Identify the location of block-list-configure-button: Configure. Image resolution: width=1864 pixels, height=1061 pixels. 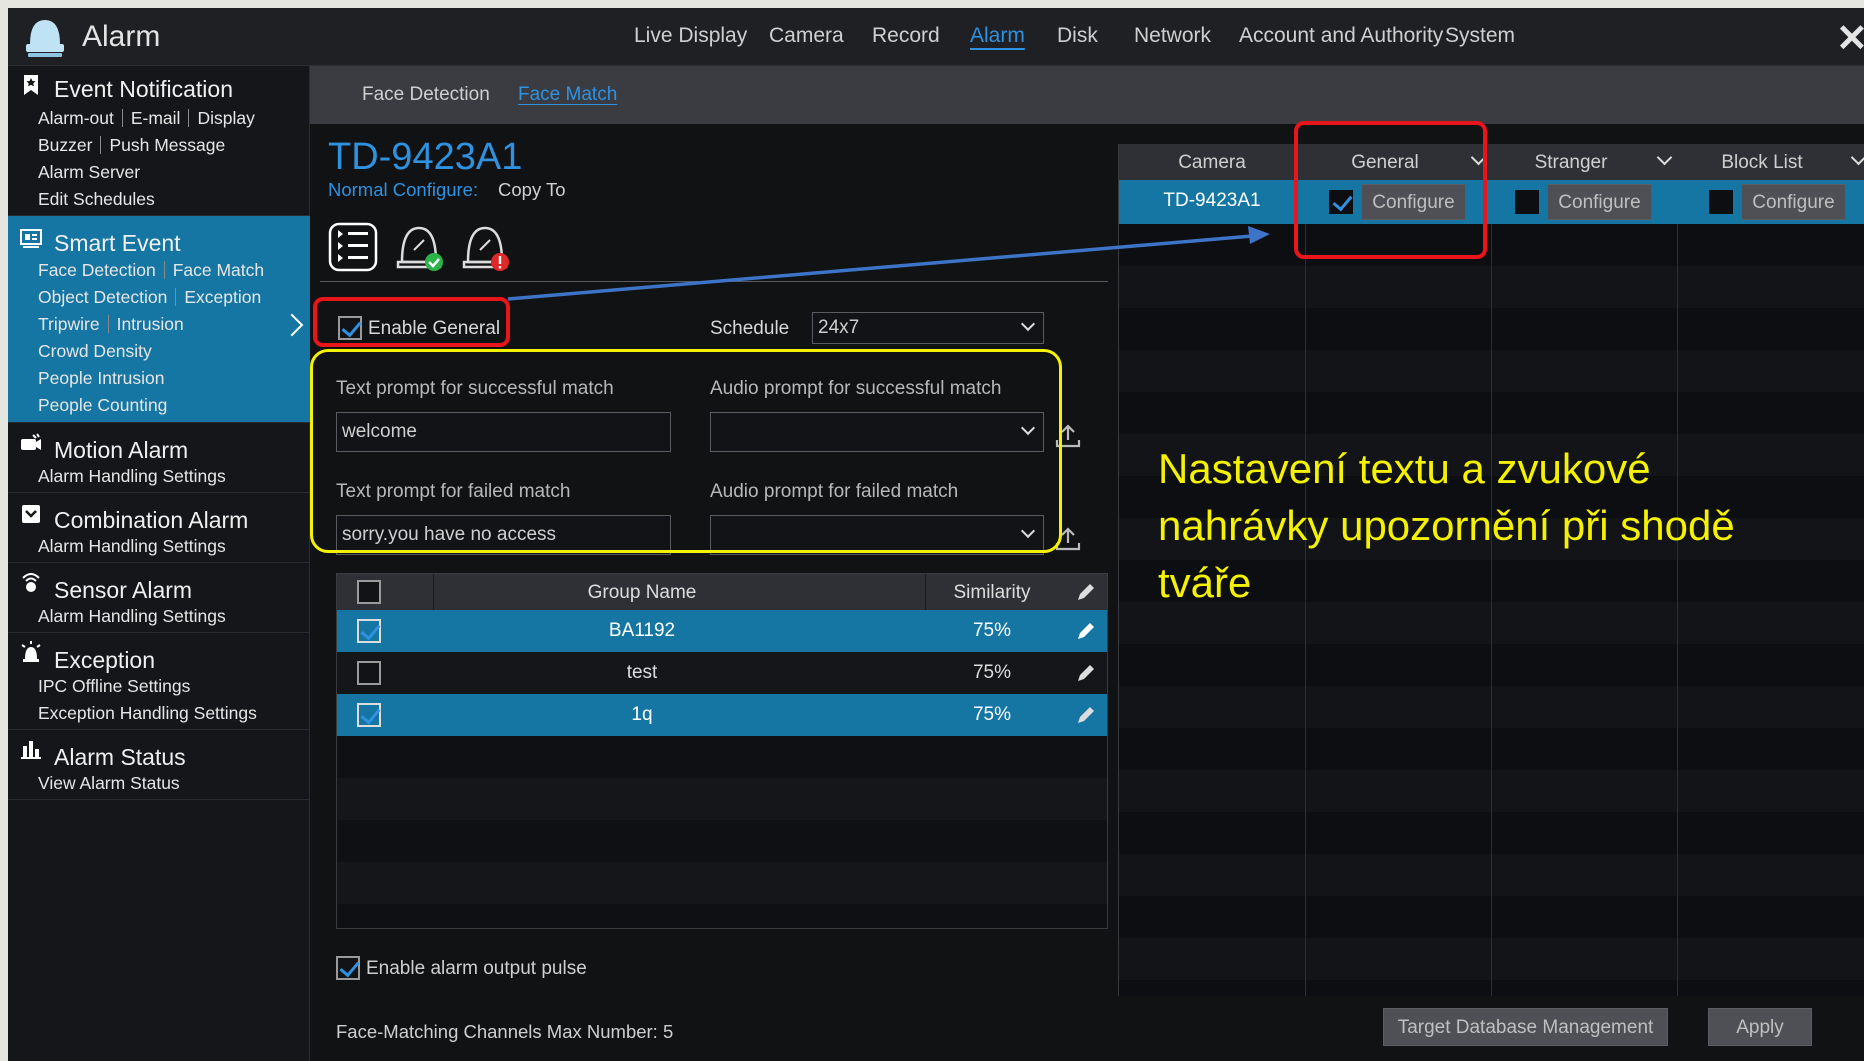
(1793, 202).